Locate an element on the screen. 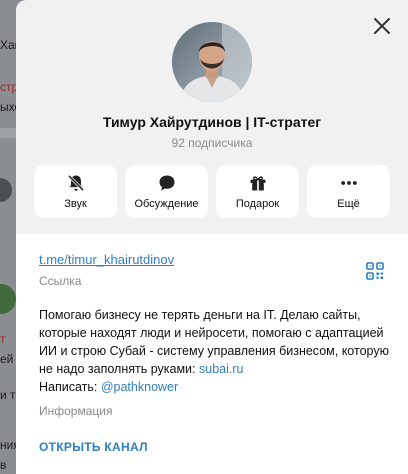 This screenshot has height=474, width=408. chat-bubble-icon is located at coordinates (166, 183).